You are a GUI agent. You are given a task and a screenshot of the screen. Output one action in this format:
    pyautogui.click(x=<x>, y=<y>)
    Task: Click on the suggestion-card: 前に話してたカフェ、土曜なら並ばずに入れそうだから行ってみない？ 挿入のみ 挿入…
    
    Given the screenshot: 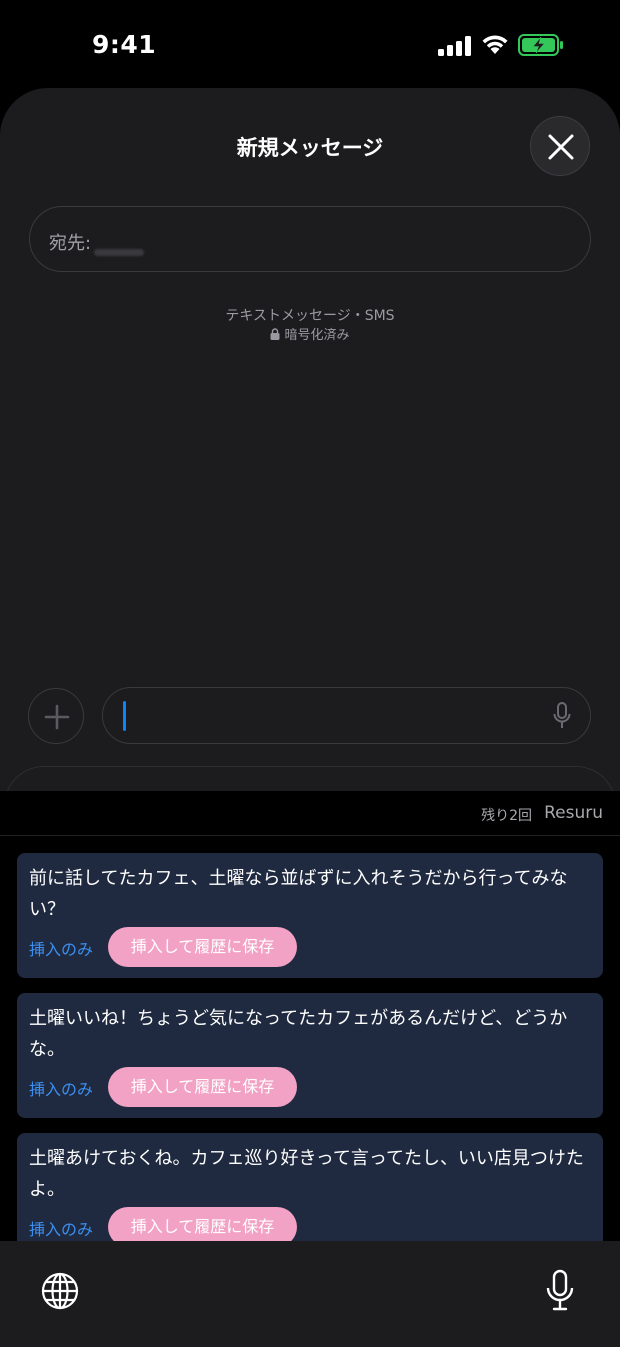 What is the action you would take?
    pyautogui.click(x=310, y=915)
    